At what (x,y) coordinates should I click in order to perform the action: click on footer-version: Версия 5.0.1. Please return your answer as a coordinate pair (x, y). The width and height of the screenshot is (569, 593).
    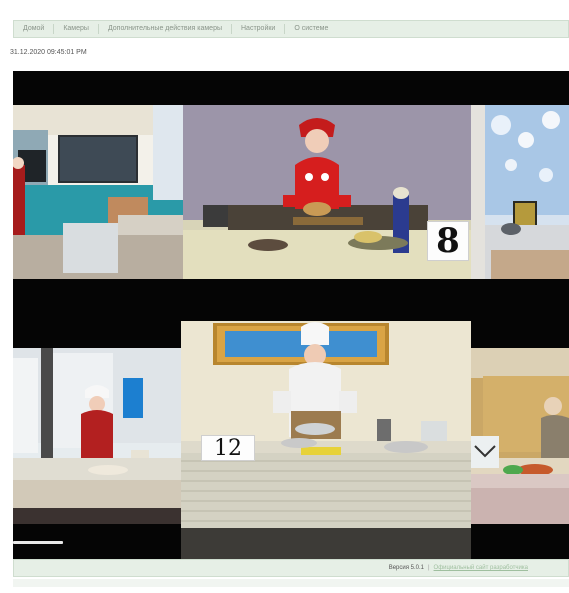
    Looking at the image, I should click on (406, 568).